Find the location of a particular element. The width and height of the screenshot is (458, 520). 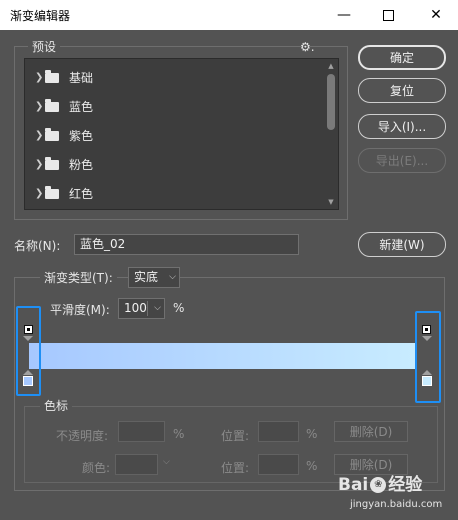

color-location-field is located at coordinates (278, 464).